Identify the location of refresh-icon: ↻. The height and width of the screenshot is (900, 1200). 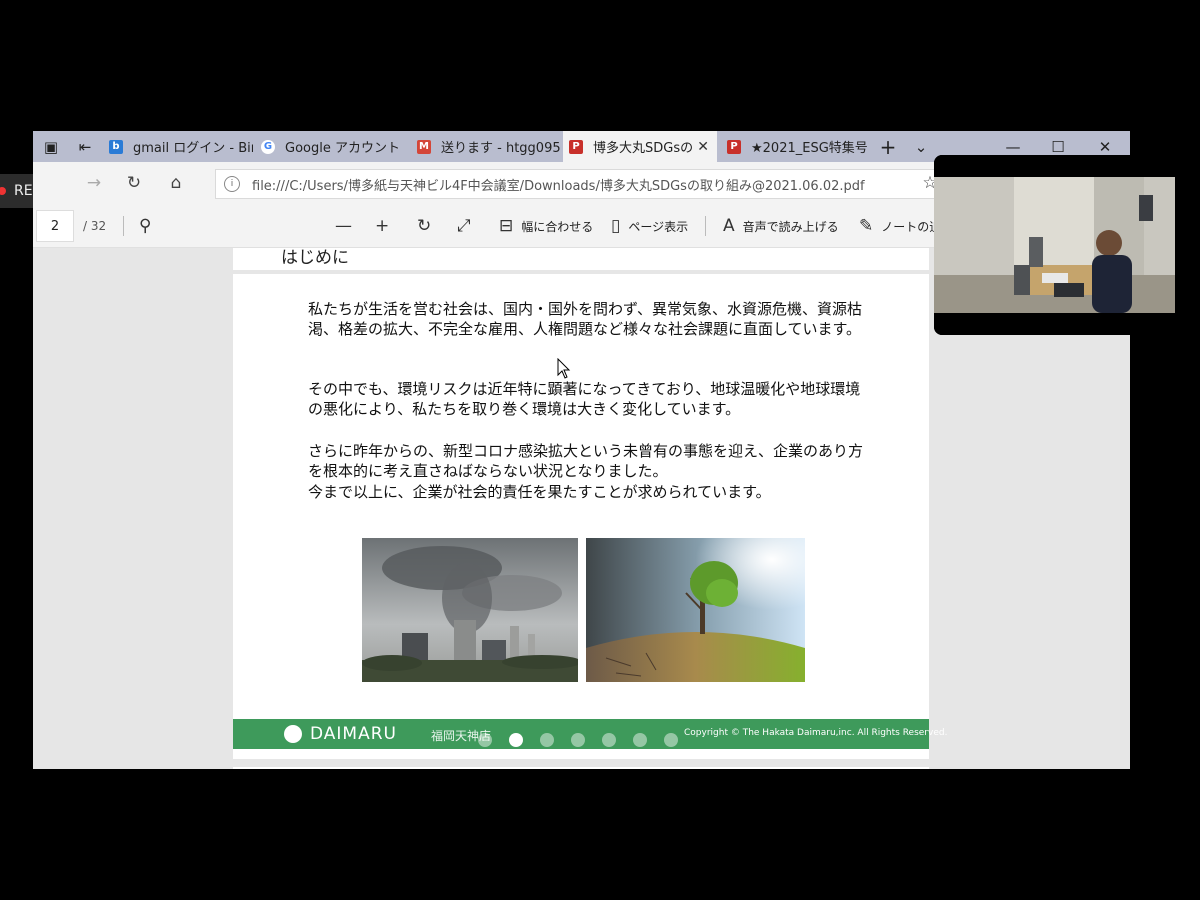
(134, 183).